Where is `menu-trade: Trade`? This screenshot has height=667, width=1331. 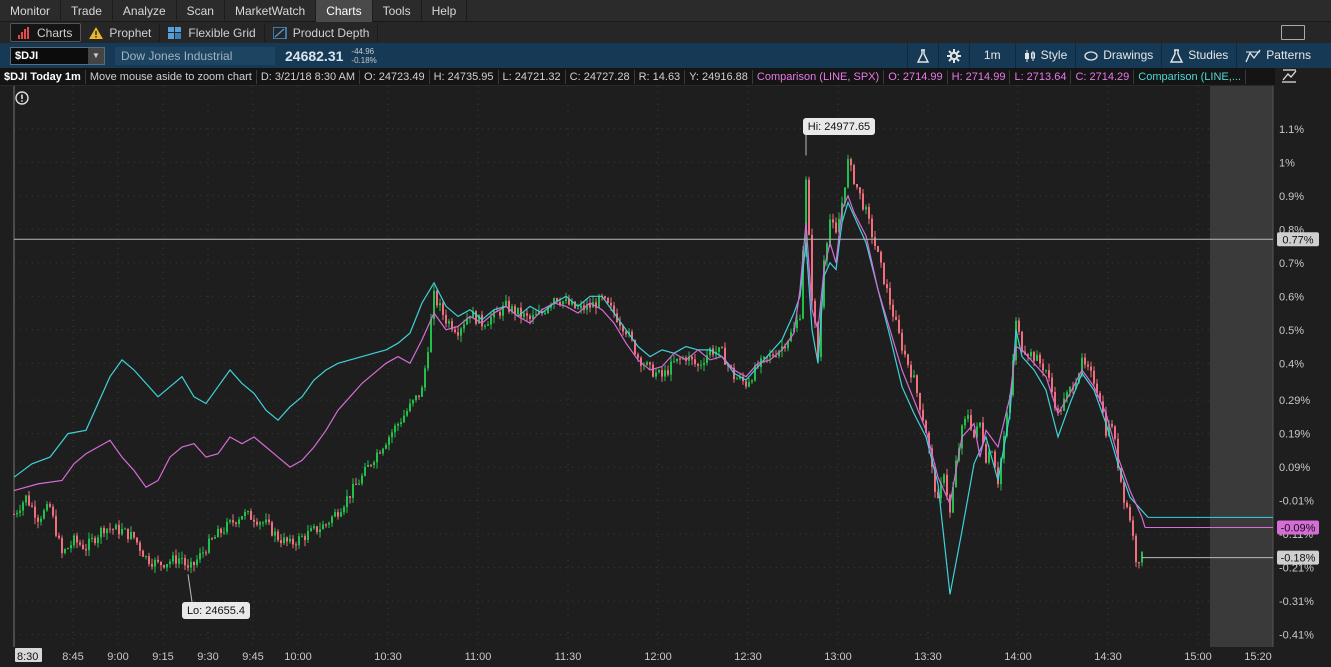 menu-trade: Trade is located at coordinates (87, 11).